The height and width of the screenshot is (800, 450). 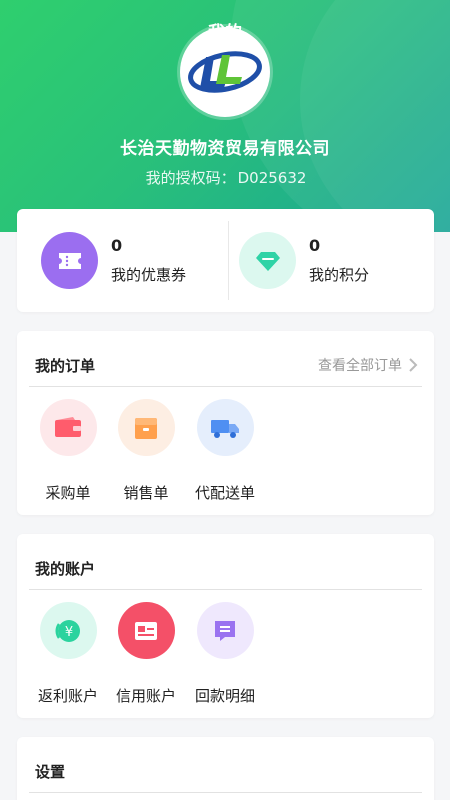 I want to click on stats-card: 0 我的优惠券 0 我的积分, so click(x=225, y=260).